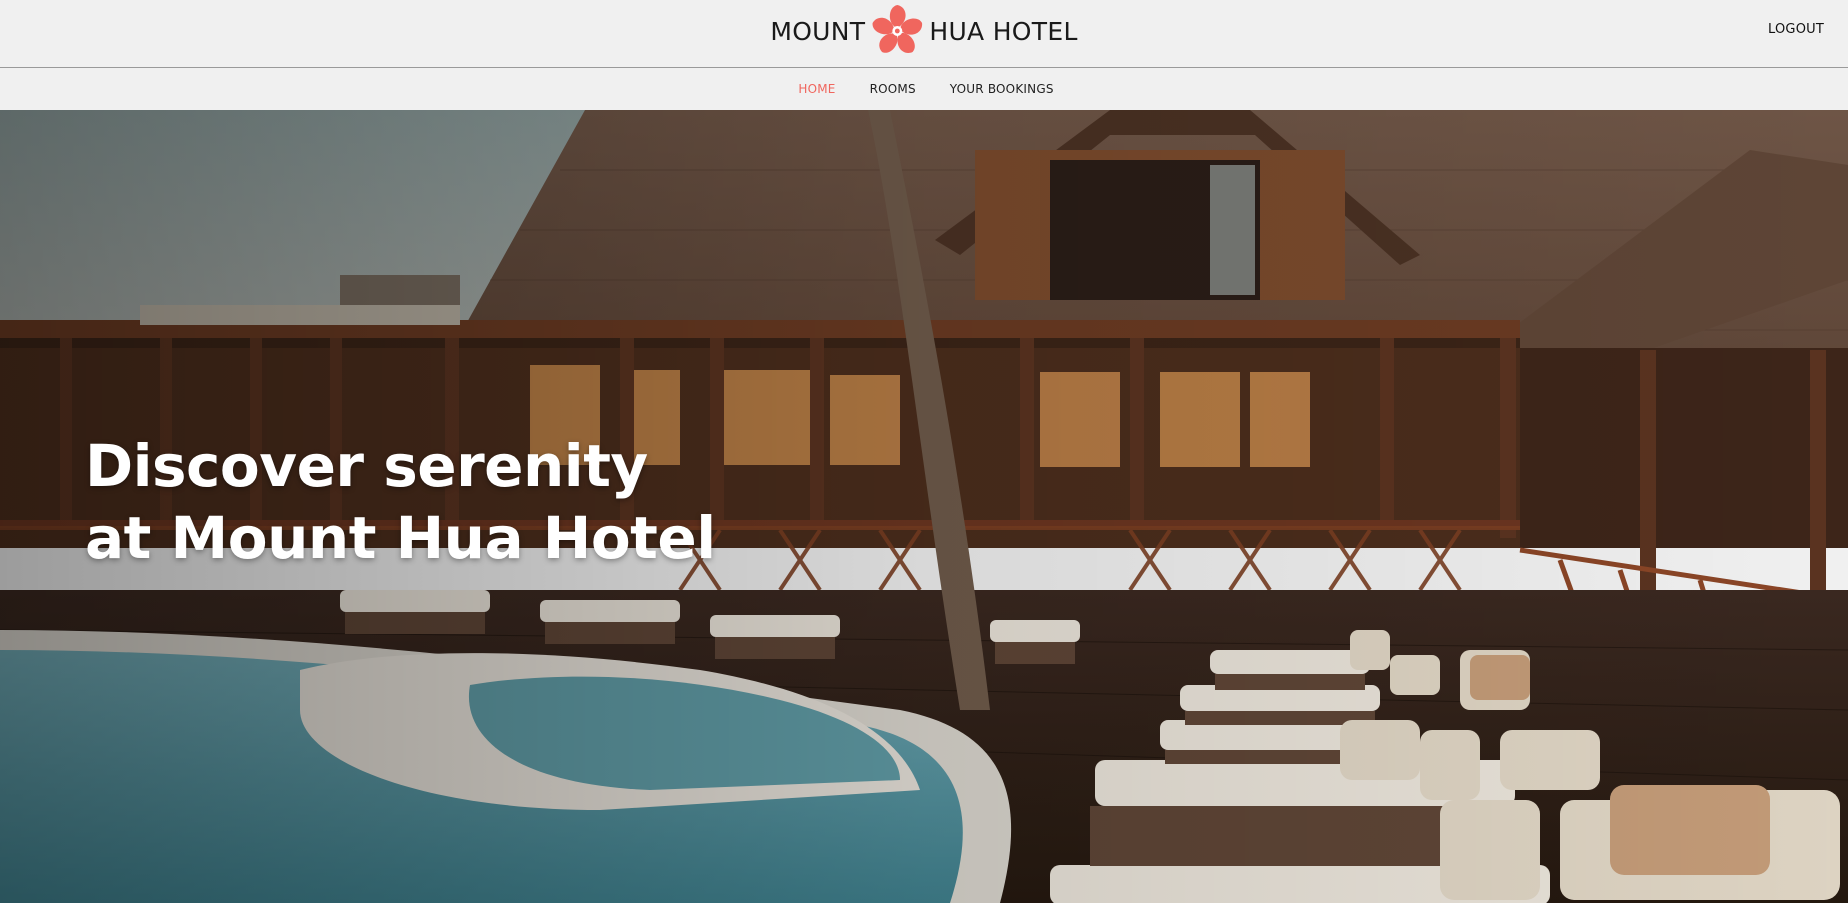 The image size is (1848, 903). Describe the element at coordinates (1003, 31) in the screenshot. I see `brand-name-right: HUA HOTEL` at that location.